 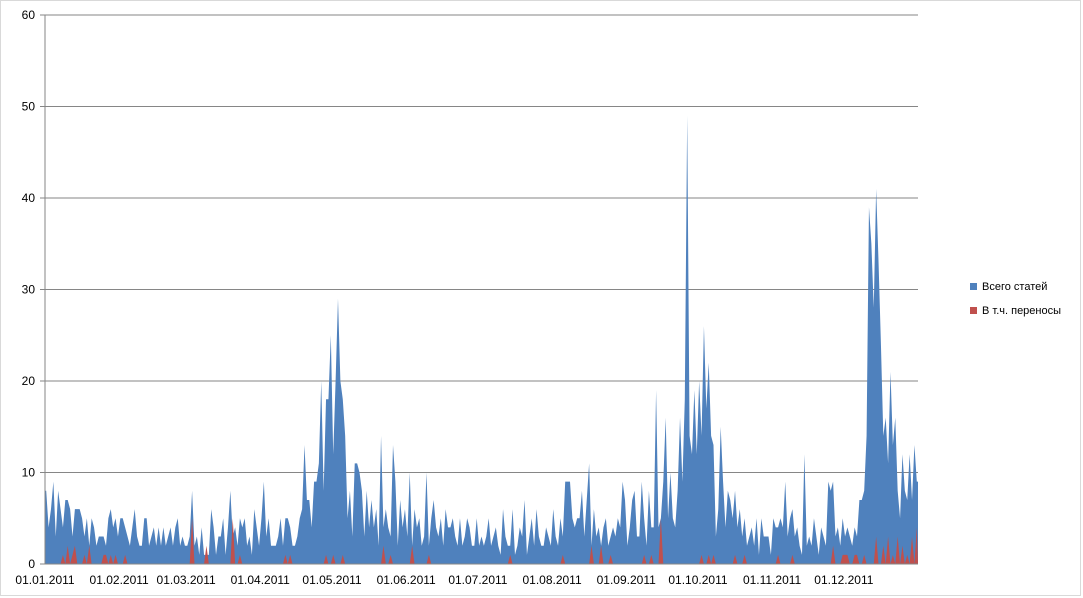 What do you see at coordinates (119, 580) in the screenshot?
I see `x-tick-label: 01.02.2011` at bounding box center [119, 580].